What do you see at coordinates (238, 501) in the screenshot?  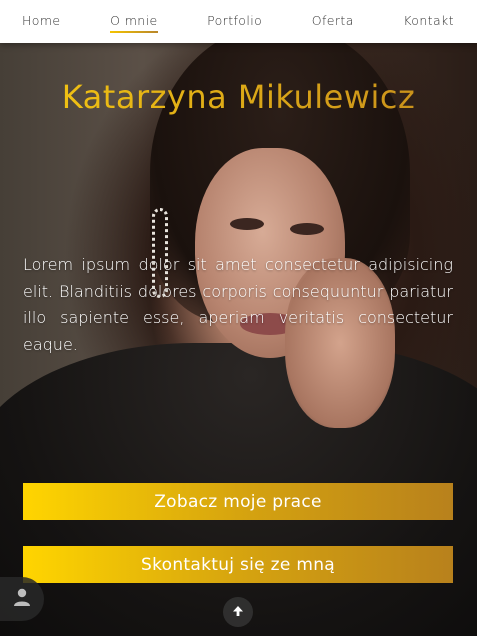 I see `portfolio-button: Zobacz moje prace` at bounding box center [238, 501].